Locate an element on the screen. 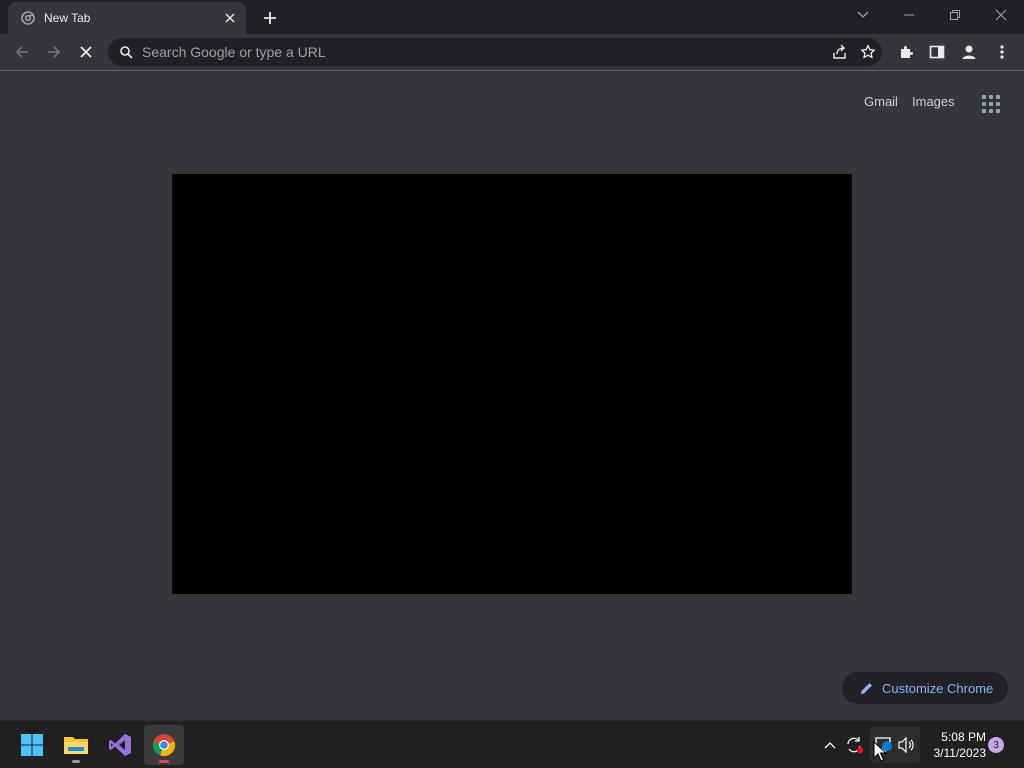 The height and width of the screenshot is (768, 1024). browser-toolbar is located at coordinates (512, 52).